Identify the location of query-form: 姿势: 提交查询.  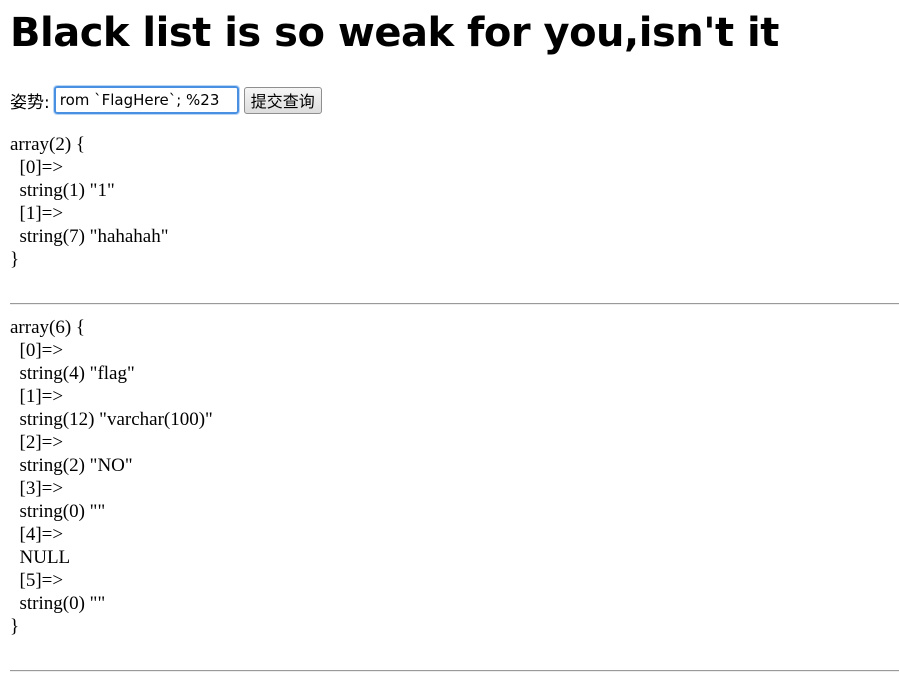
(166, 100).